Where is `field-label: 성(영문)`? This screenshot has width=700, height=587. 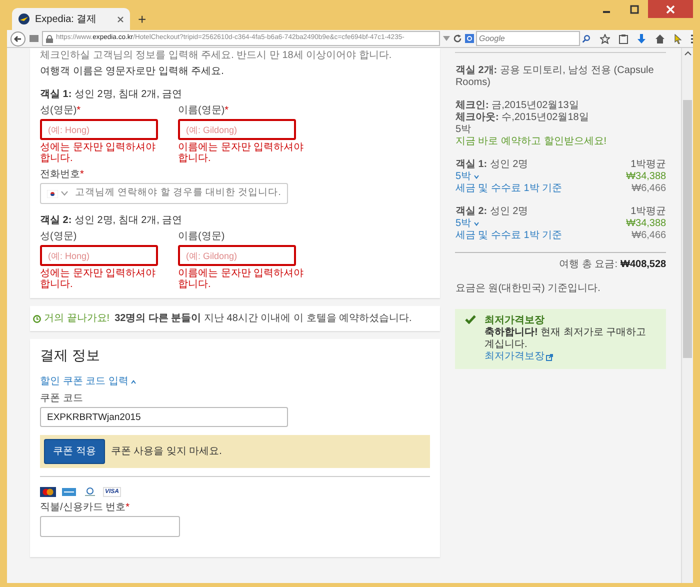
field-label: 성(영문) is located at coordinates (58, 236).